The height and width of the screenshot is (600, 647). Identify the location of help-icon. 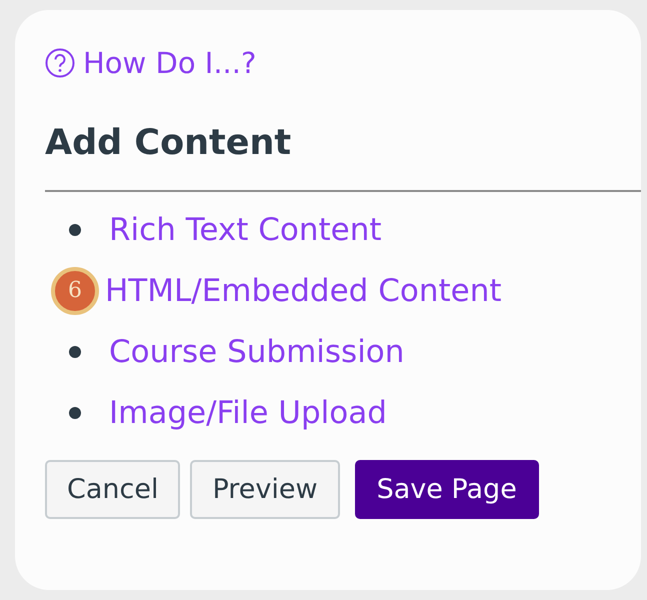
(60, 63).